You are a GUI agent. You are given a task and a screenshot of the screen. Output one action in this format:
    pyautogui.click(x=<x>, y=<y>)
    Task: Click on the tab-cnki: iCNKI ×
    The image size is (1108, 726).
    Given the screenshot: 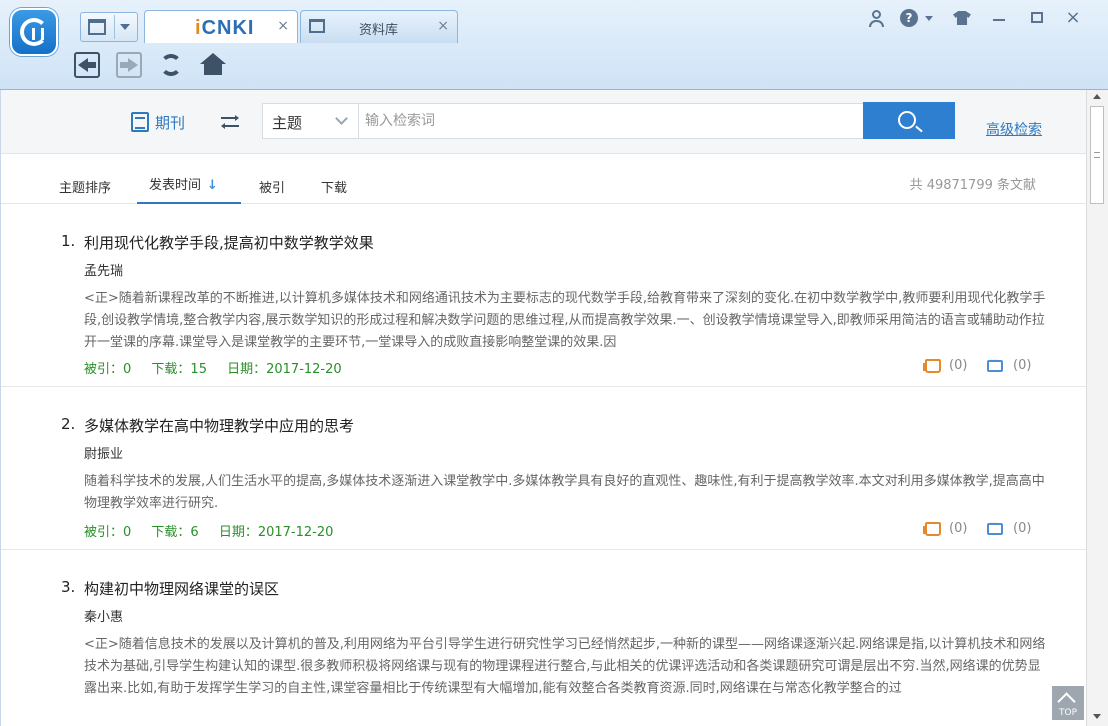 What is the action you would take?
    pyautogui.click(x=221, y=26)
    